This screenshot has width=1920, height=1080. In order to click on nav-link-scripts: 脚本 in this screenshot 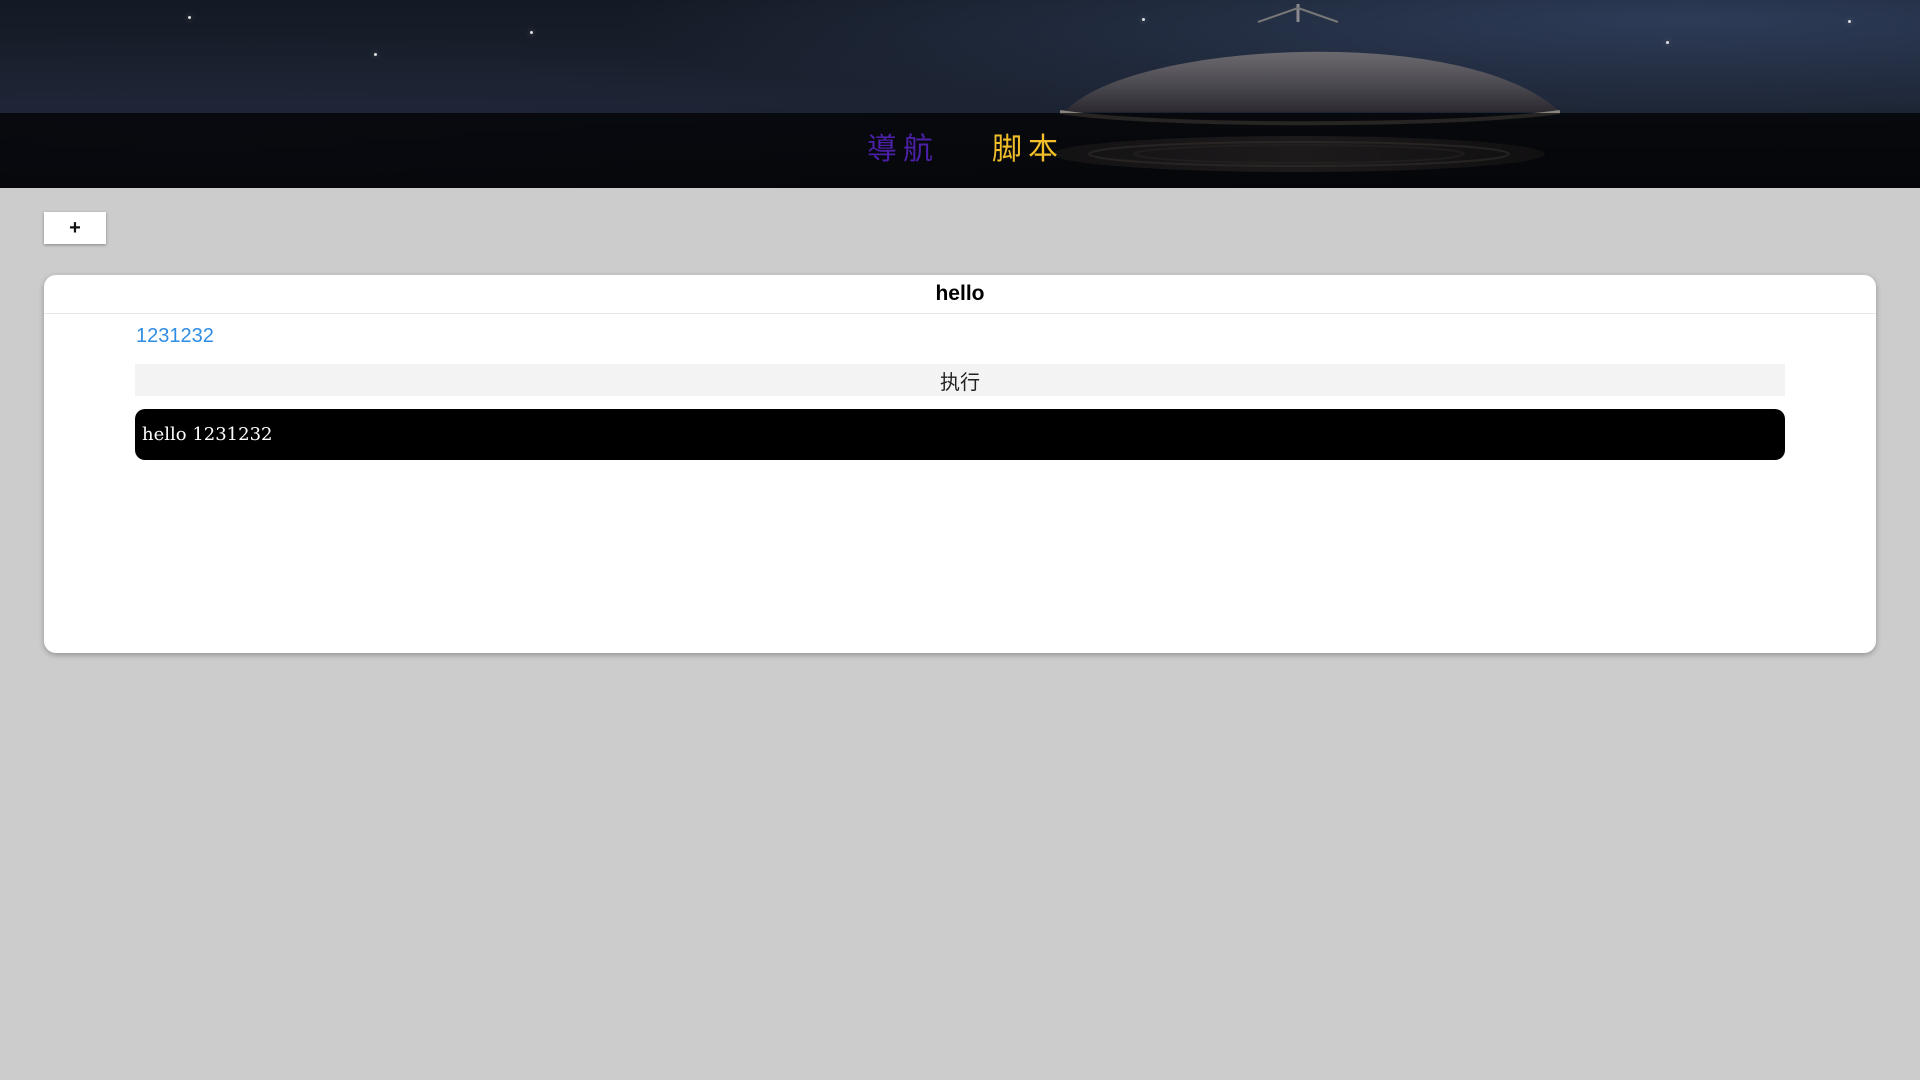, I will do `click(1028, 150)`.